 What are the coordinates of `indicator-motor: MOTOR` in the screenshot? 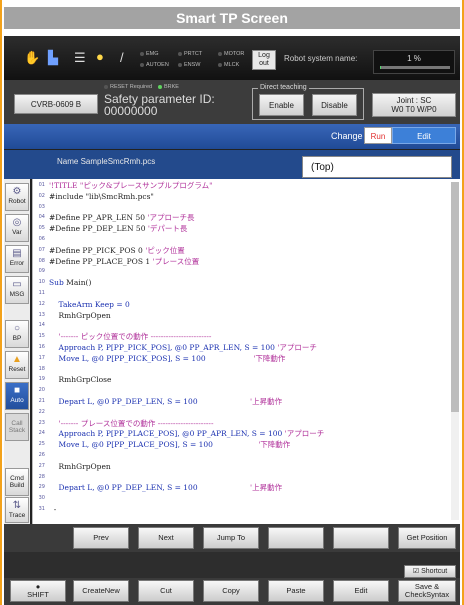 It's located at (231, 54).